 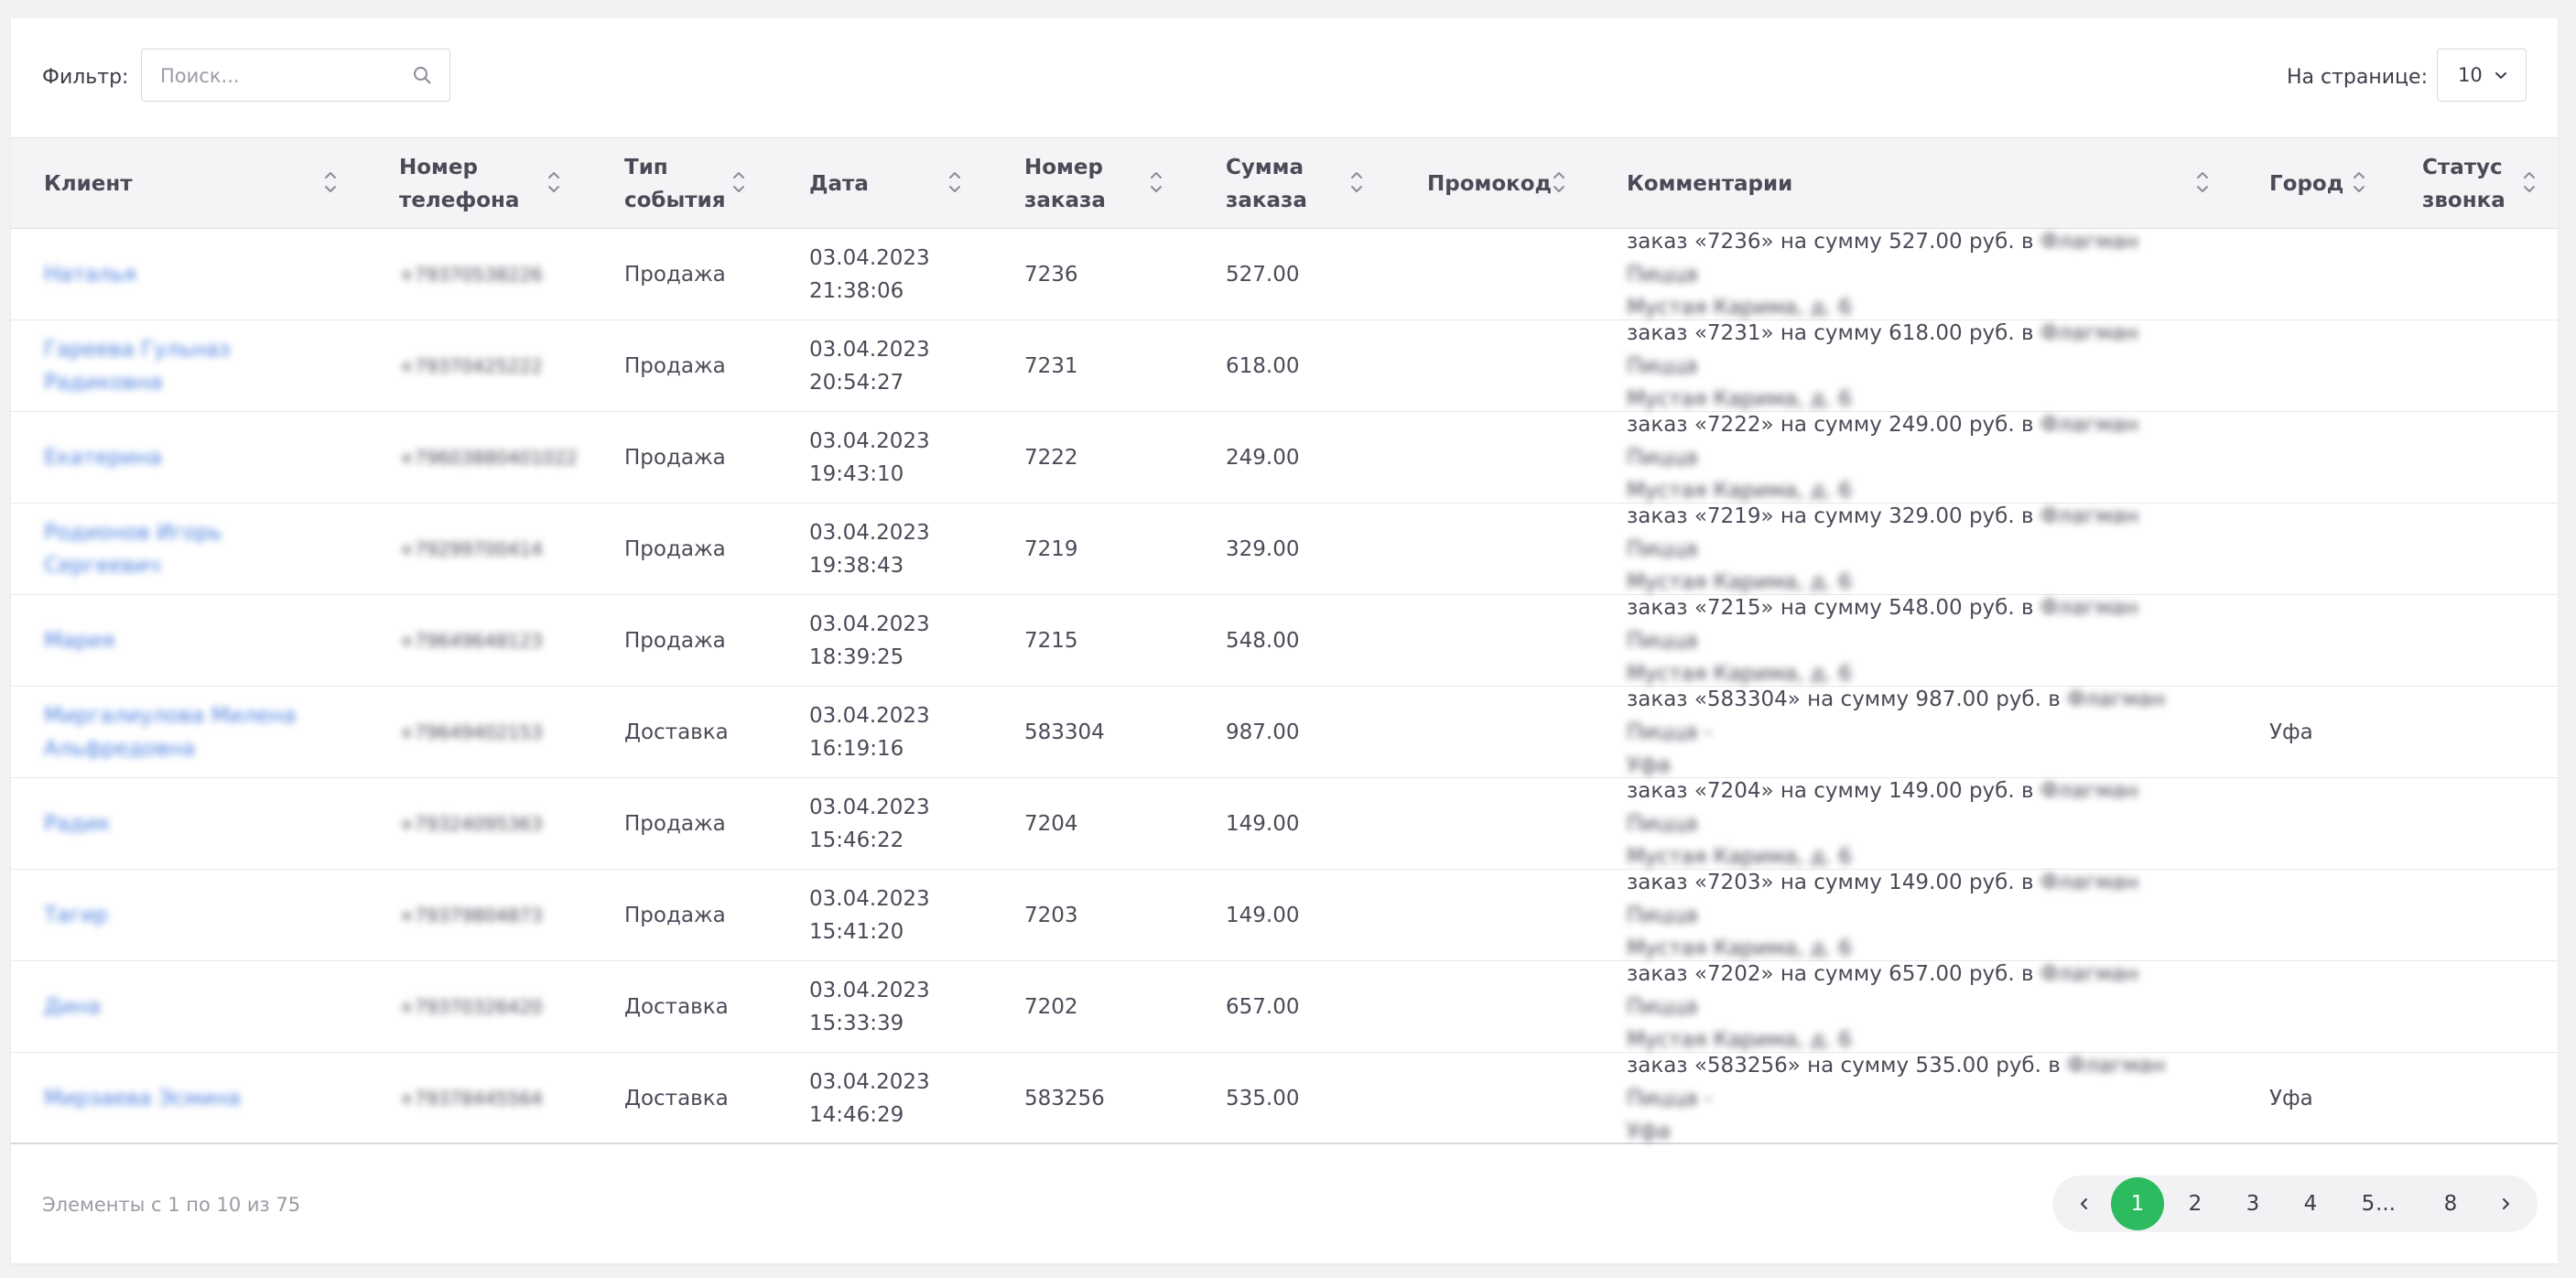 I want to click on order-number-cell: 7202, so click(x=1051, y=1007).